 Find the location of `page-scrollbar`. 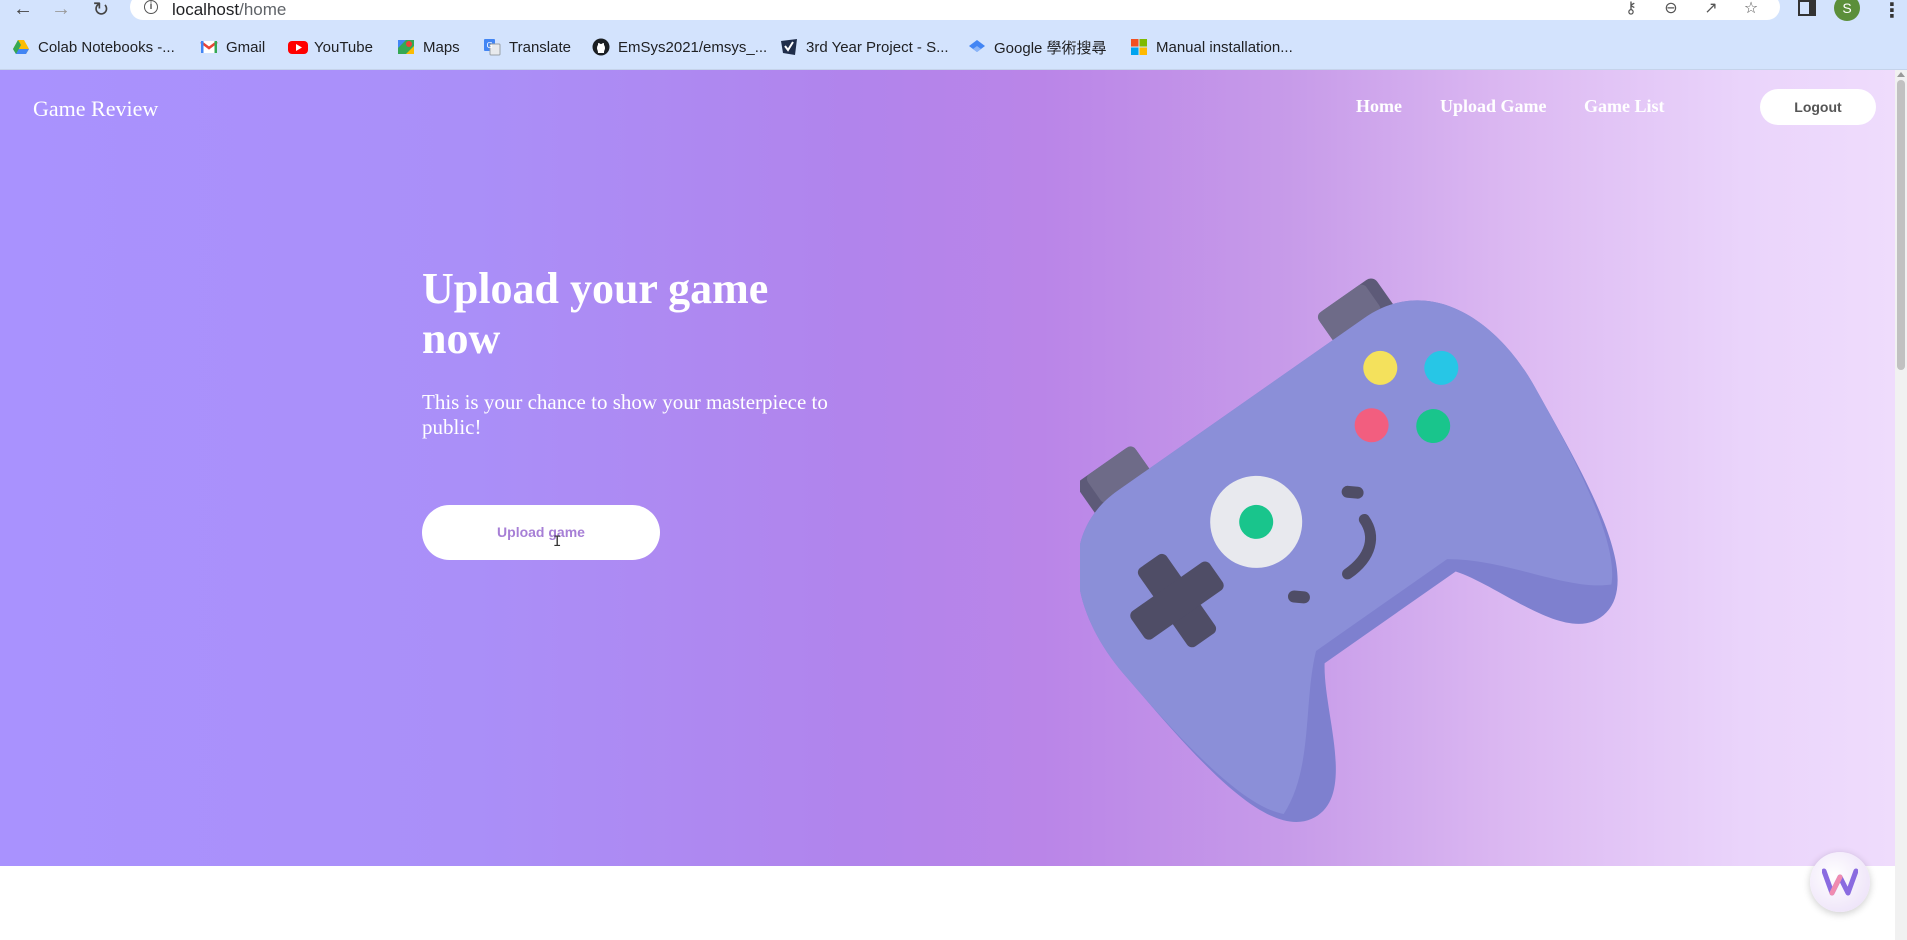

page-scrollbar is located at coordinates (1901, 505).